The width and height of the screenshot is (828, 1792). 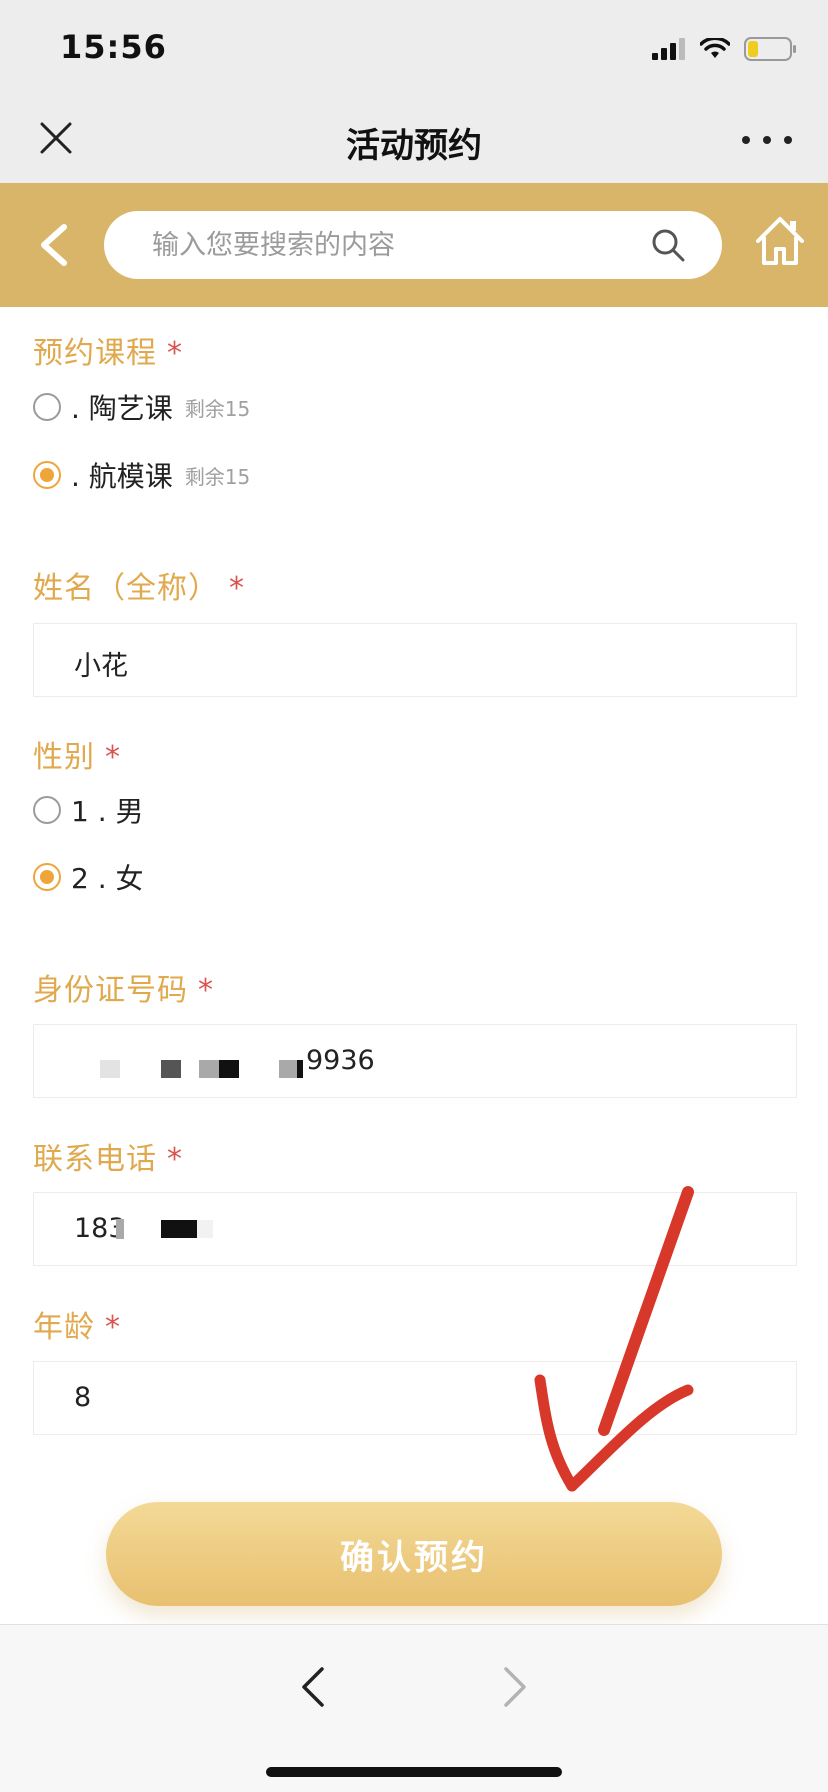 I want to click on status-time: 15:56, so click(x=113, y=47).